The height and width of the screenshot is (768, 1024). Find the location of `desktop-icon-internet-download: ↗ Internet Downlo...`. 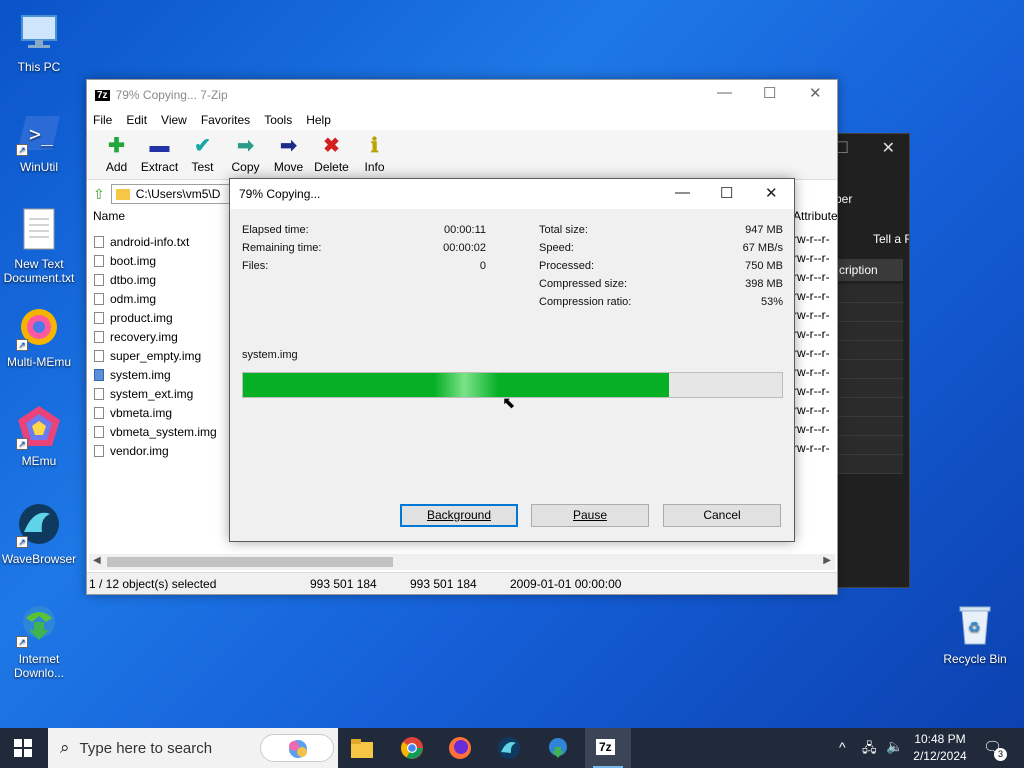

desktop-icon-internet-download: ↗ Internet Downlo... is located at coordinates (39, 641).